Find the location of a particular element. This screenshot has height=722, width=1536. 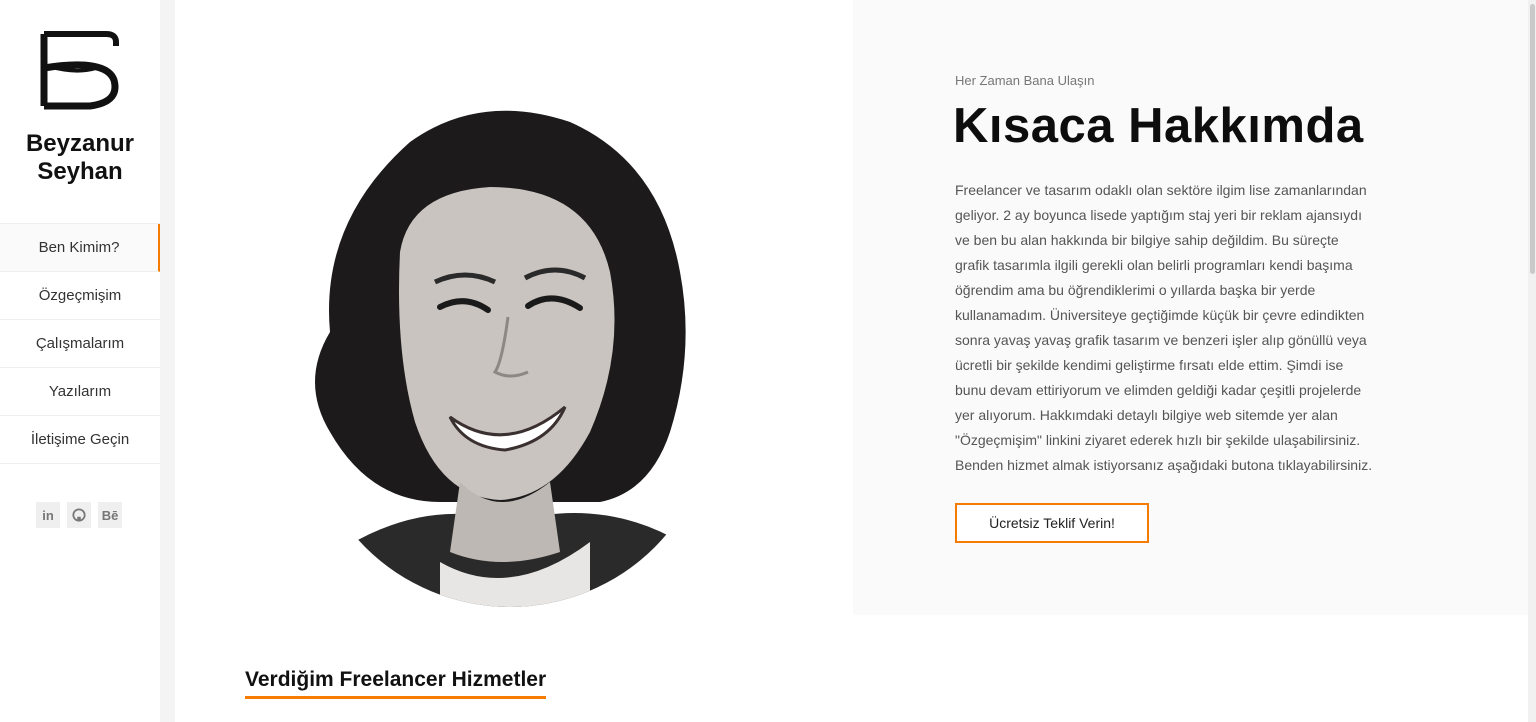

nav-item-calismalarim: Çalışmalarım is located at coordinates (80, 344).